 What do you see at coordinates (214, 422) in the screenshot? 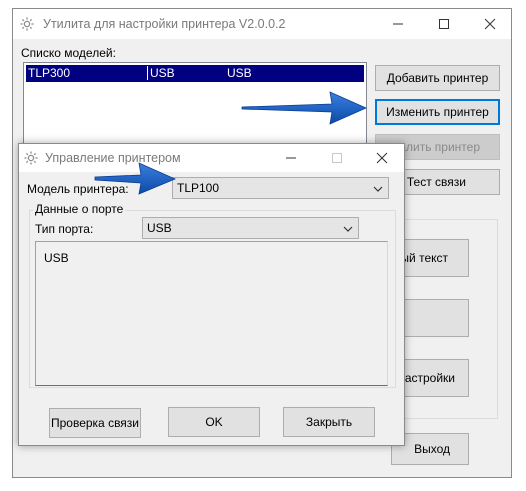
I see `ok-button: OK` at bounding box center [214, 422].